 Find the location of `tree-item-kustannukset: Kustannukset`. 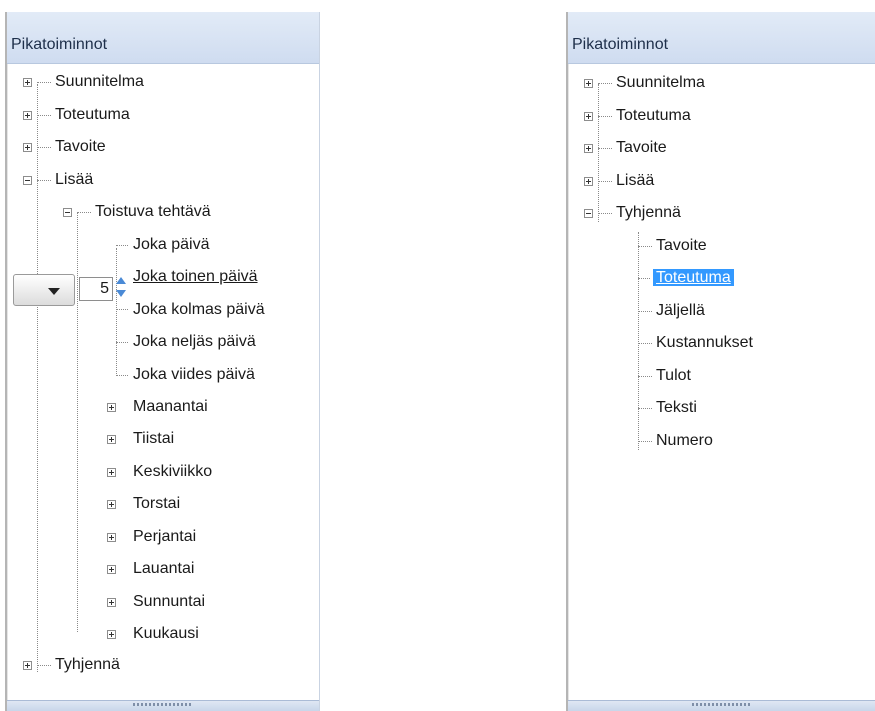

tree-item-kustannukset: Kustannukset is located at coordinates (704, 343).